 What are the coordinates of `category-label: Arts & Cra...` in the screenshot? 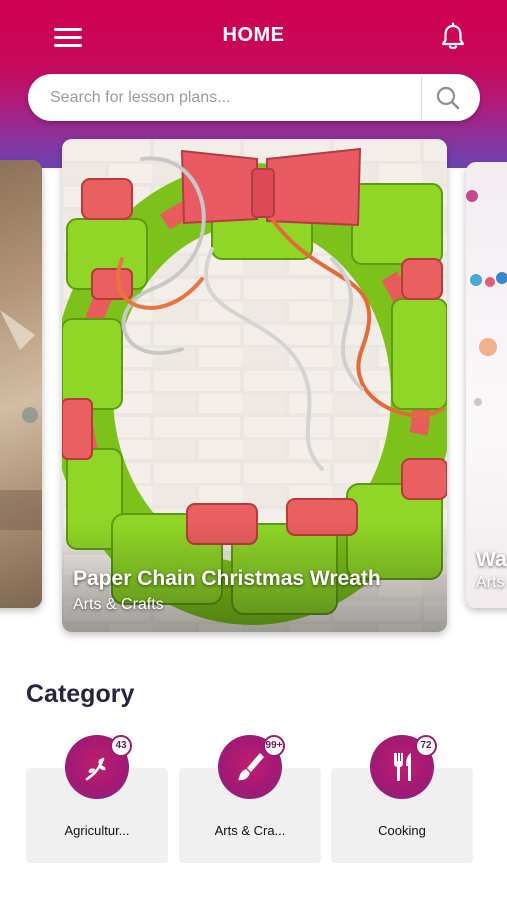 It's located at (250, 830).